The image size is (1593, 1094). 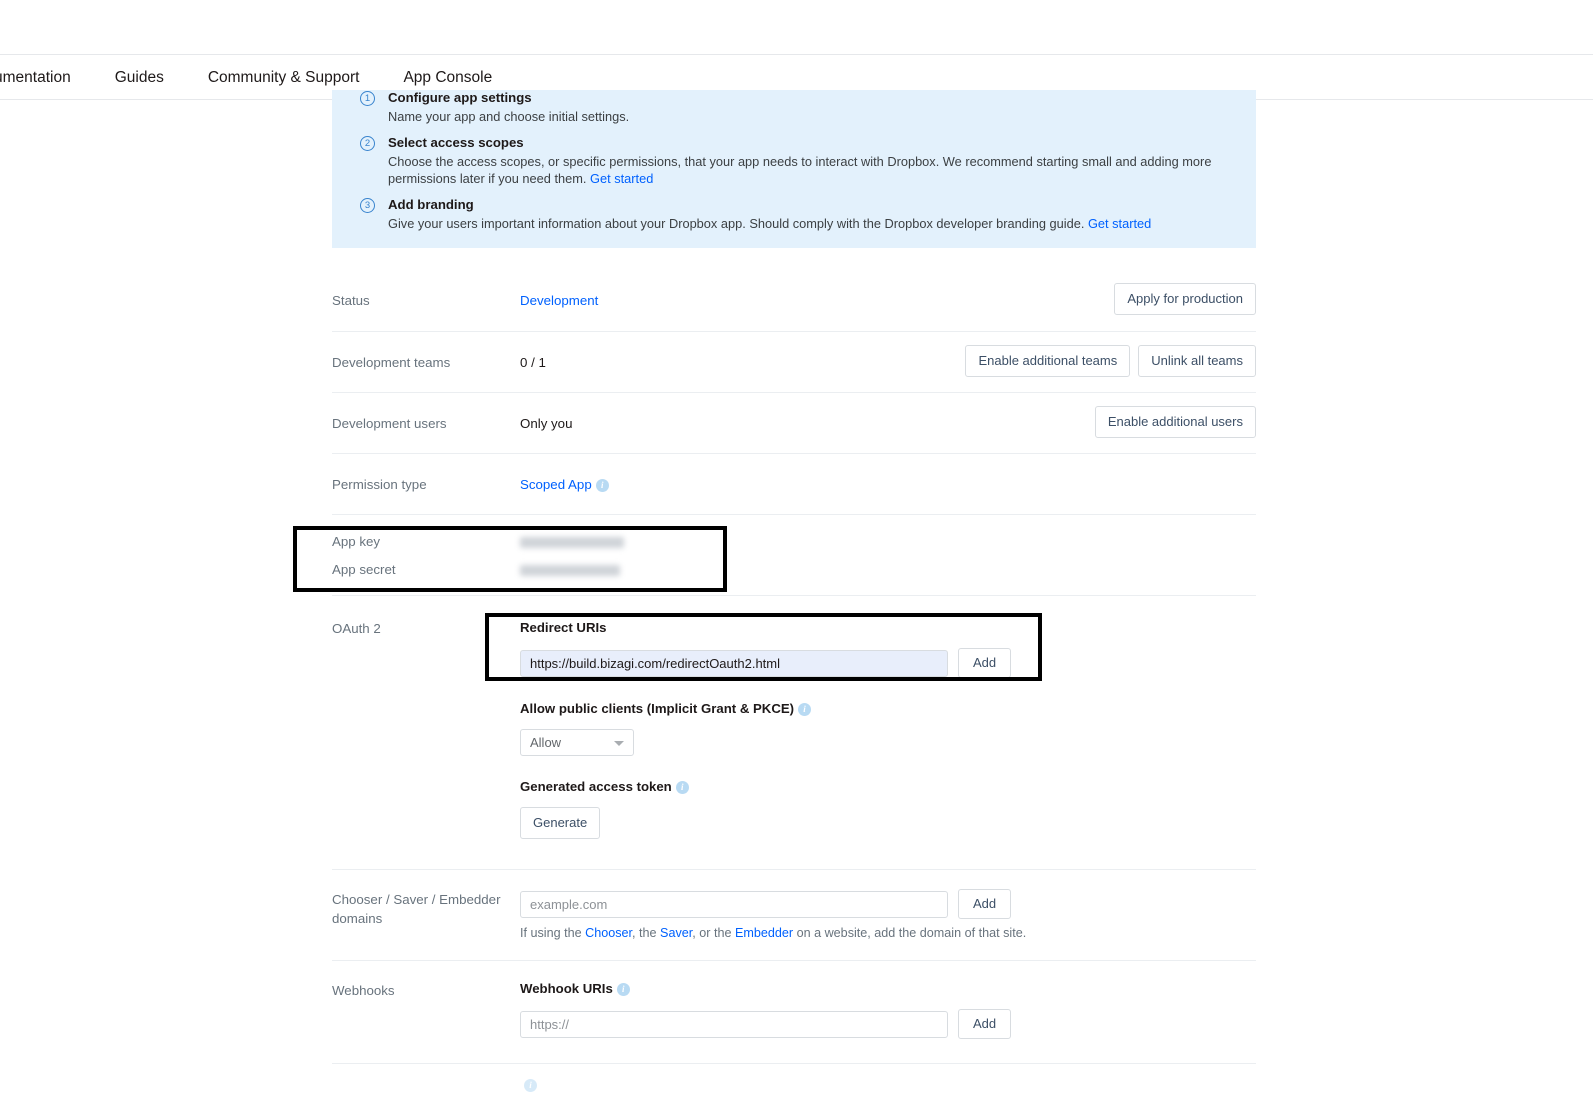 I want to click on row-label-app-key: App key, so click(x=356, y=541).